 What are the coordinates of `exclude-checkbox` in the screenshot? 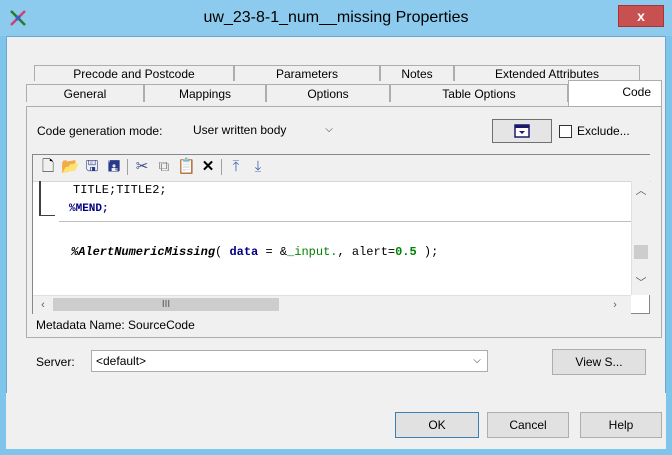 It's located at (565, 131).